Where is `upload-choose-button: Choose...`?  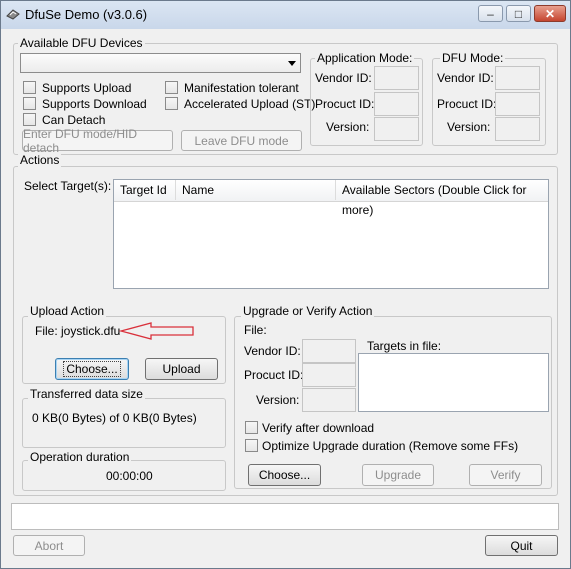
upload-choose-button: Choose... is located at coordinates (92, 369).